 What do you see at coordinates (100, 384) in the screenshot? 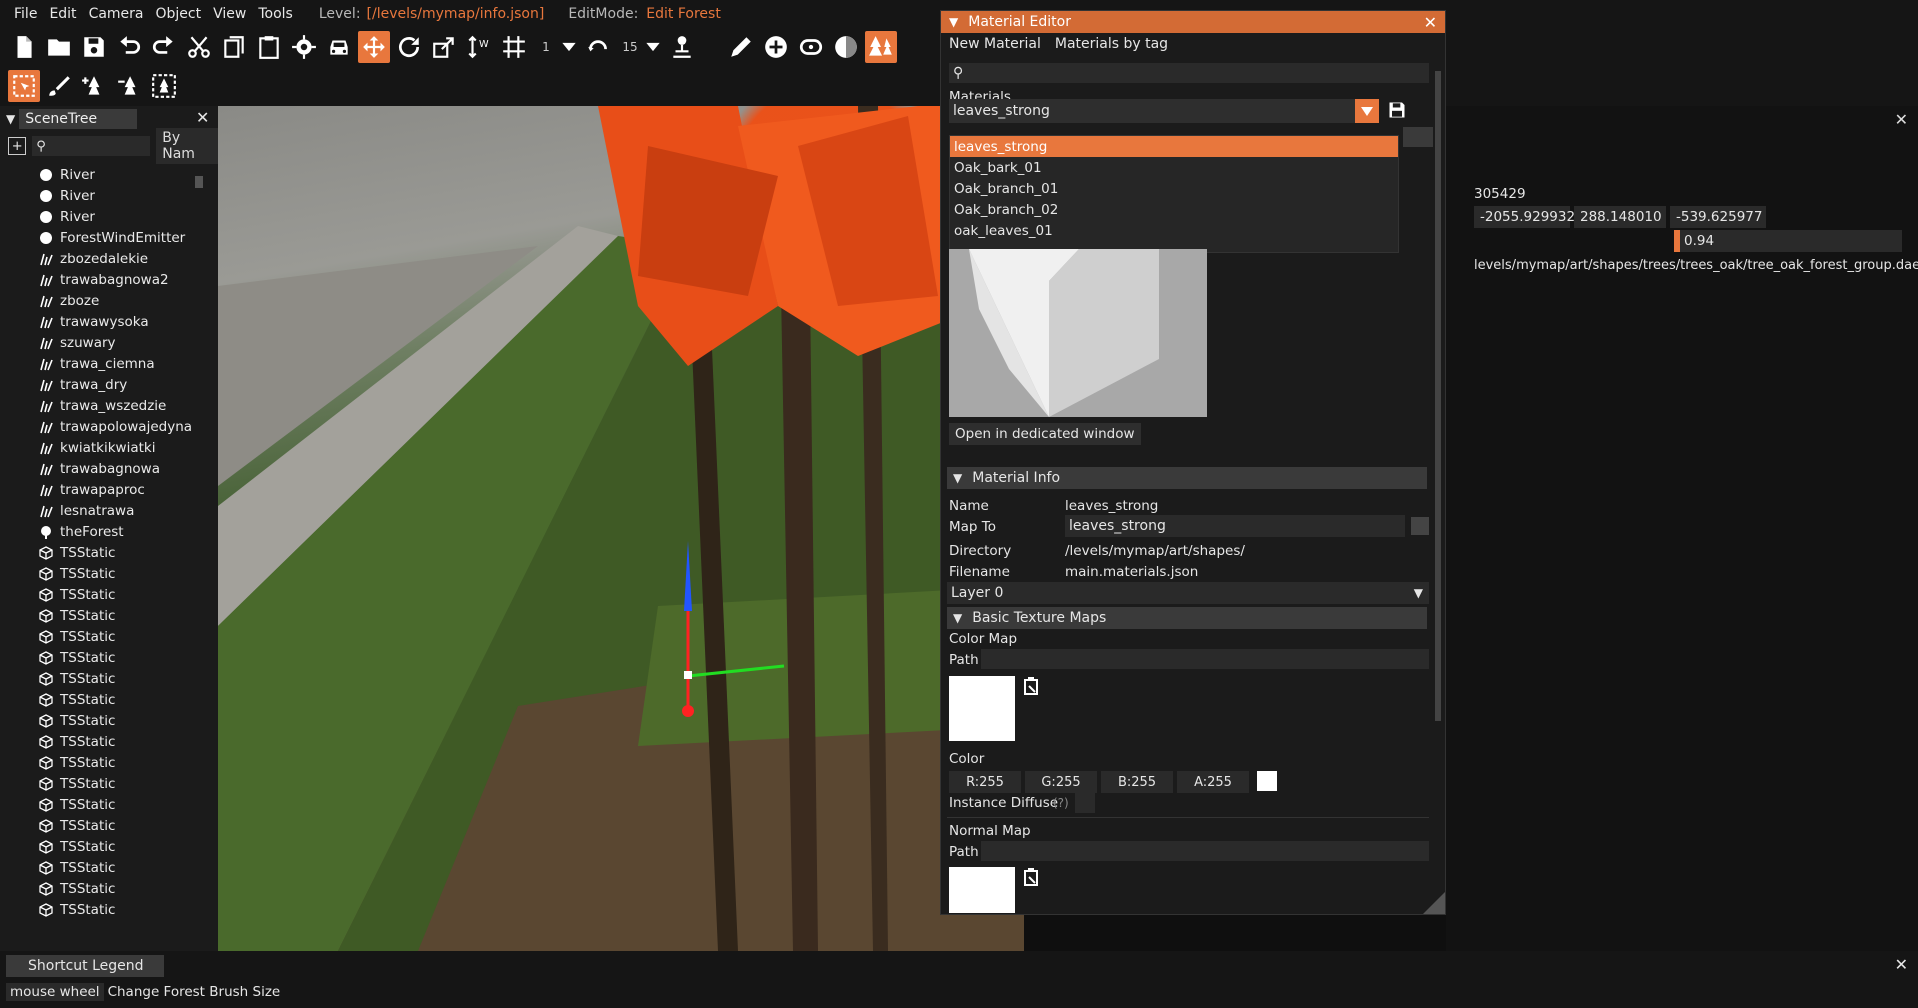
I see `scene-tree-item: trawa_dry` at bounding box center [100, 384].